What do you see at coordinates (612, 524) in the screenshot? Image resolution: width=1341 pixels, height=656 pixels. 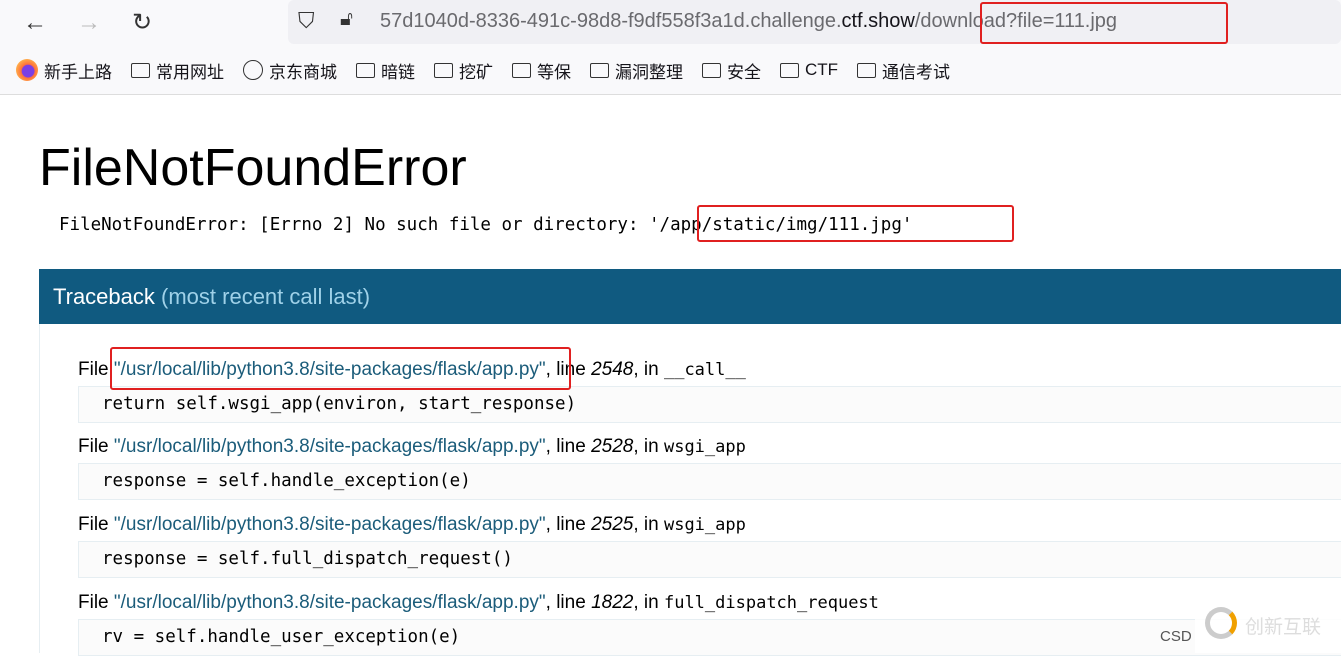 I see `line-number: 2525` at bounding box center [612, 524].